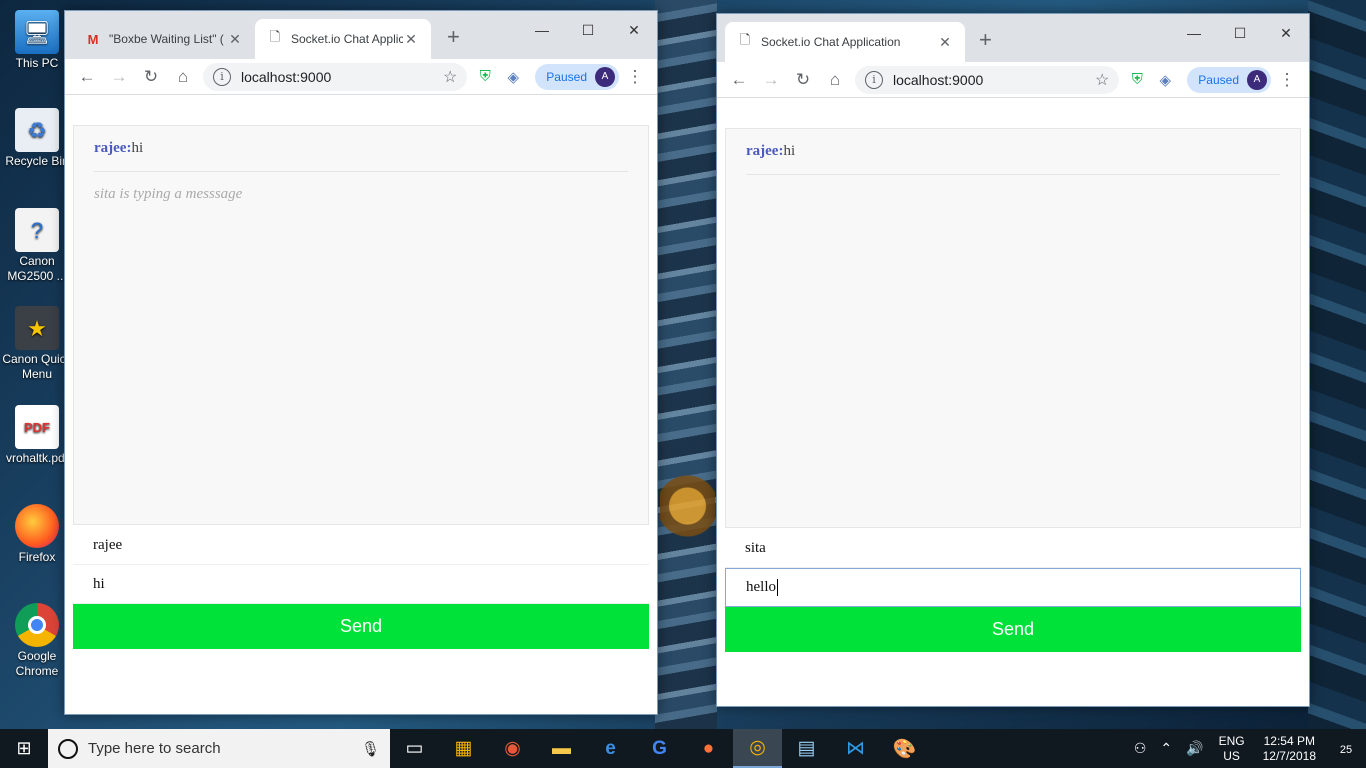  Describe the element at coordinates (37, 366) in the screenshot. I see `desktop-icon-label: Canon Quick Menu` at that location.